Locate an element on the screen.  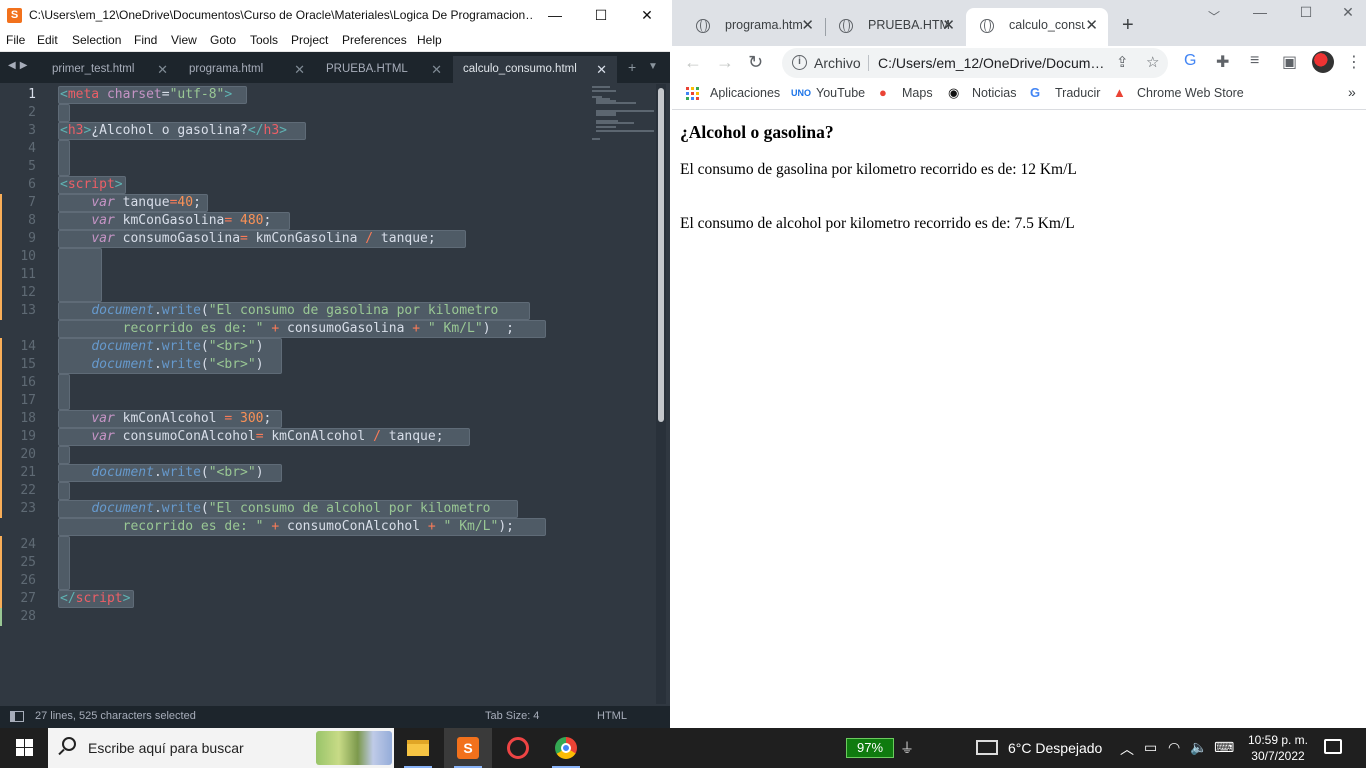
tab-list-dropdown-icon: ▼ is located at coordinates (653, 66).